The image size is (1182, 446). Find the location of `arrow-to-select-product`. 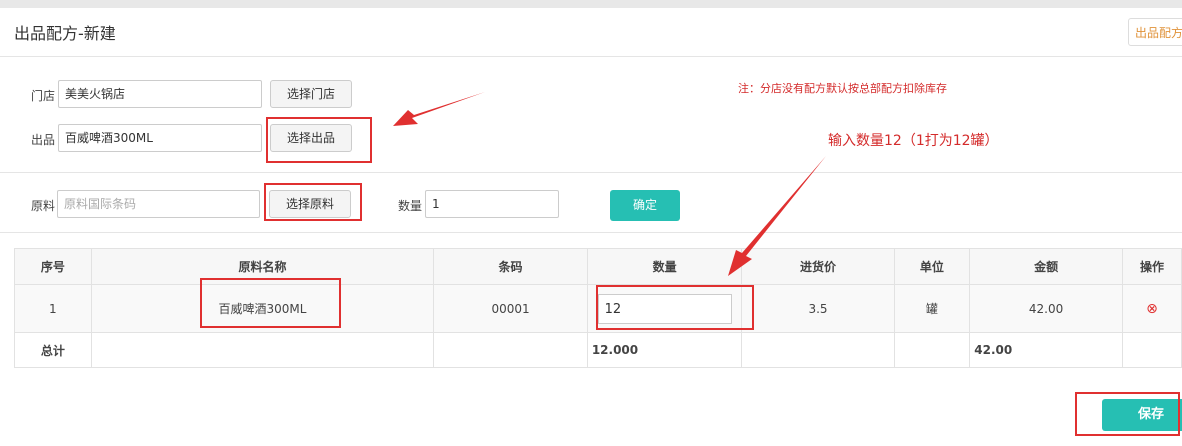

arrow-to-select-product is located at coordinates (439, 109).